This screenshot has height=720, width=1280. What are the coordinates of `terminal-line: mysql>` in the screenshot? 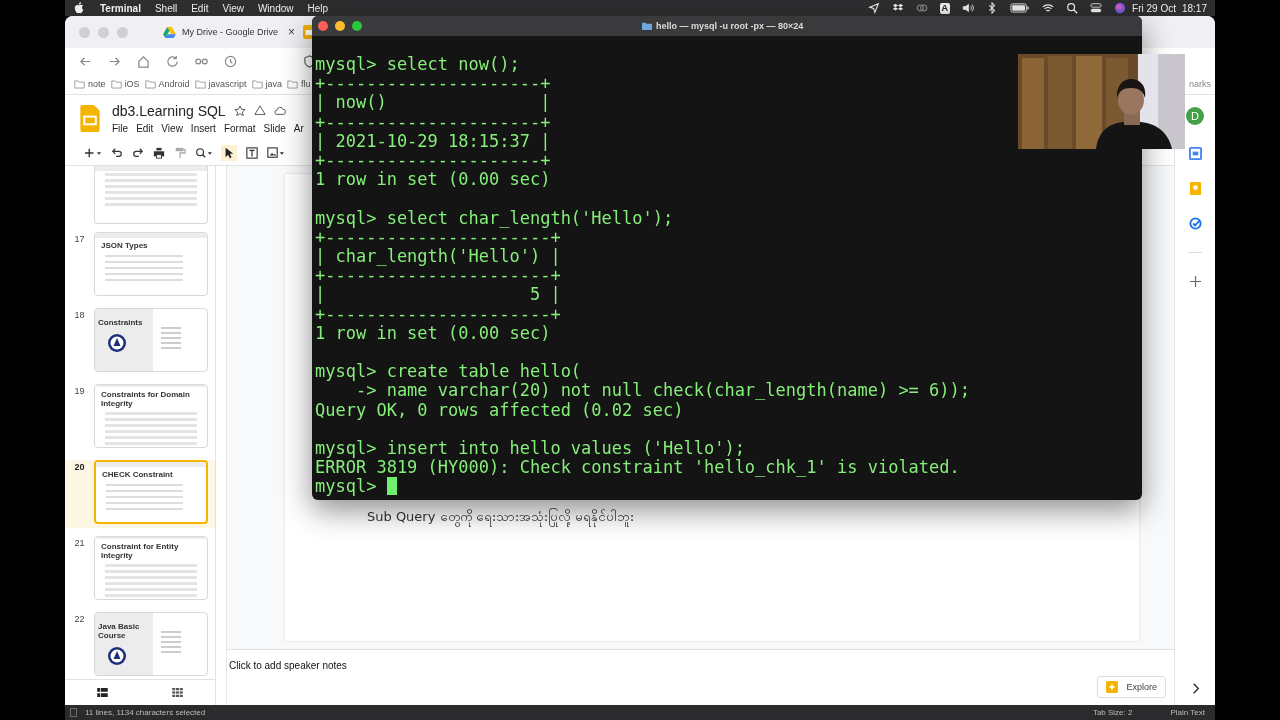 It's located at (356, 487).